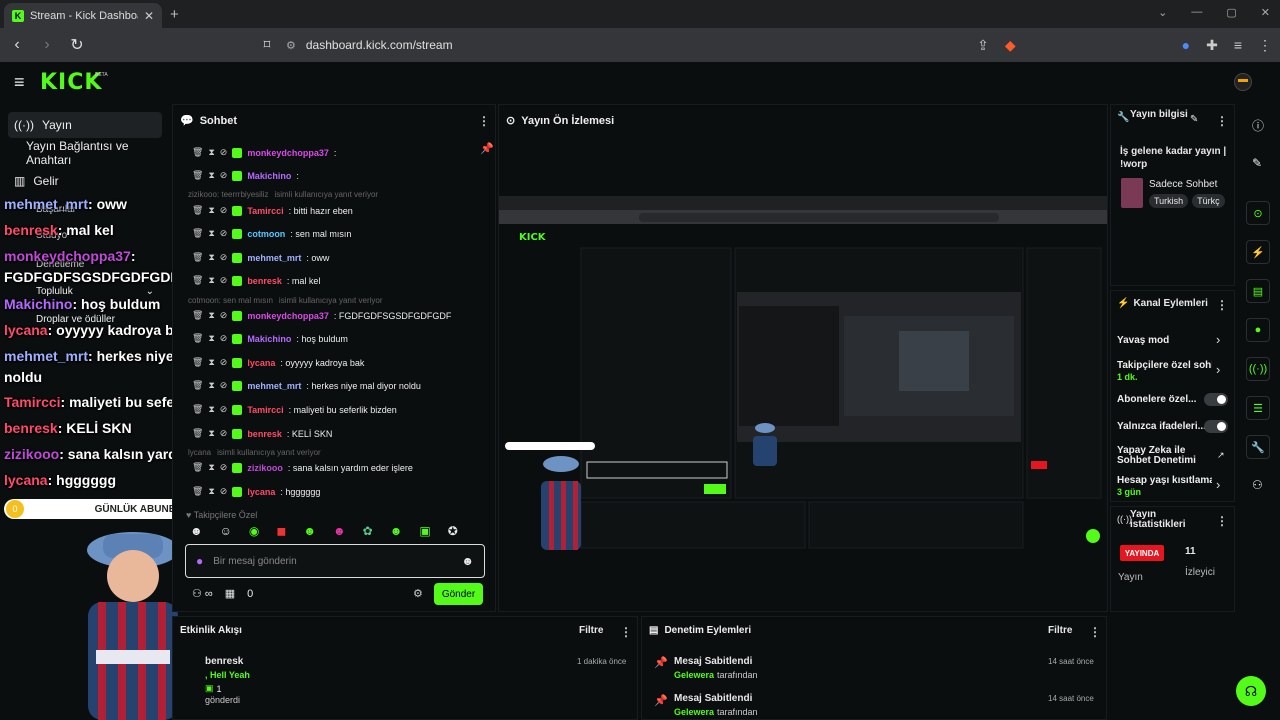 Image resolution: width=1280 pixels, height=720 pixels. I want to click on brave-shield-icon: ◆, so click(1010, 45).